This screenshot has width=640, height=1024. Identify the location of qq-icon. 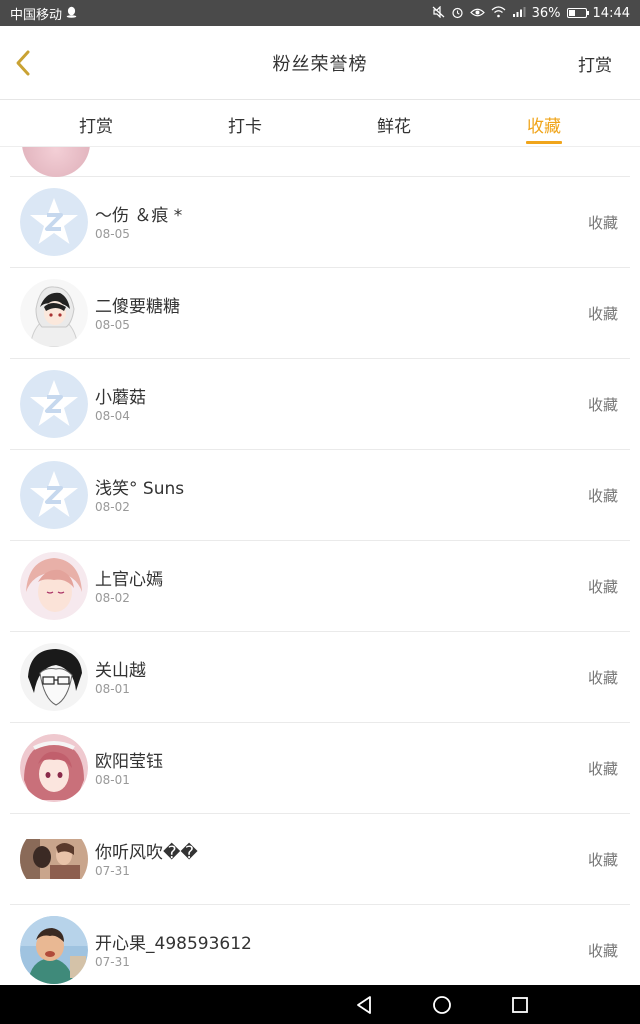
(71, 13).